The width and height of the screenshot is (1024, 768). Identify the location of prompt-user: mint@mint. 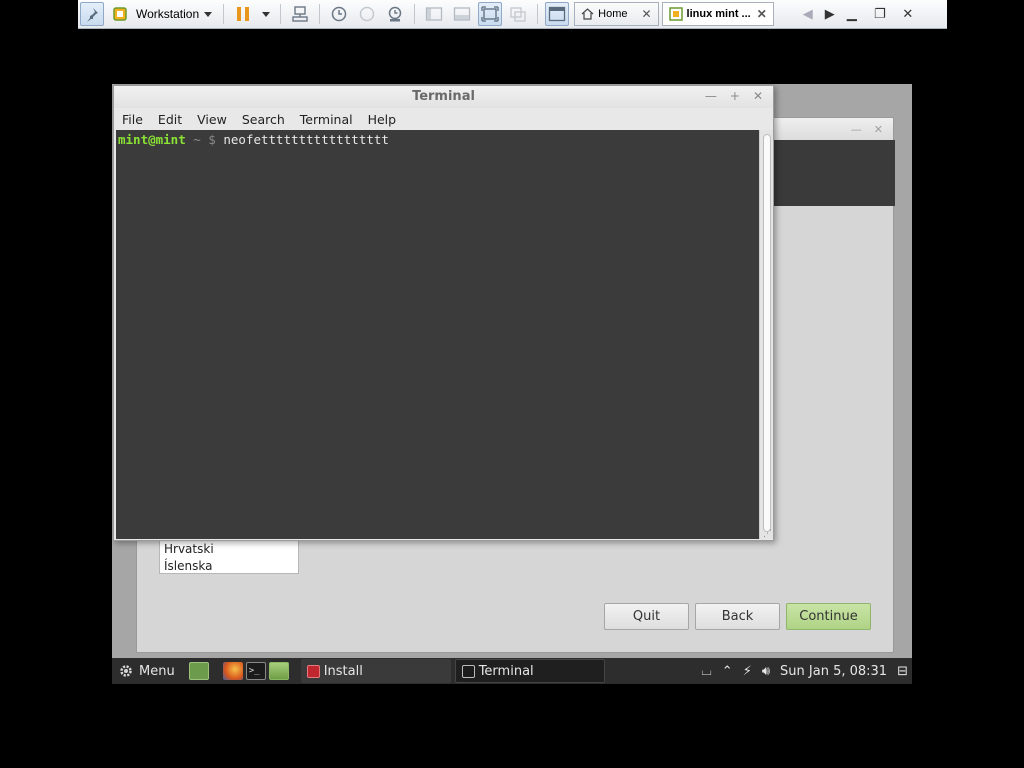
(152, 139).